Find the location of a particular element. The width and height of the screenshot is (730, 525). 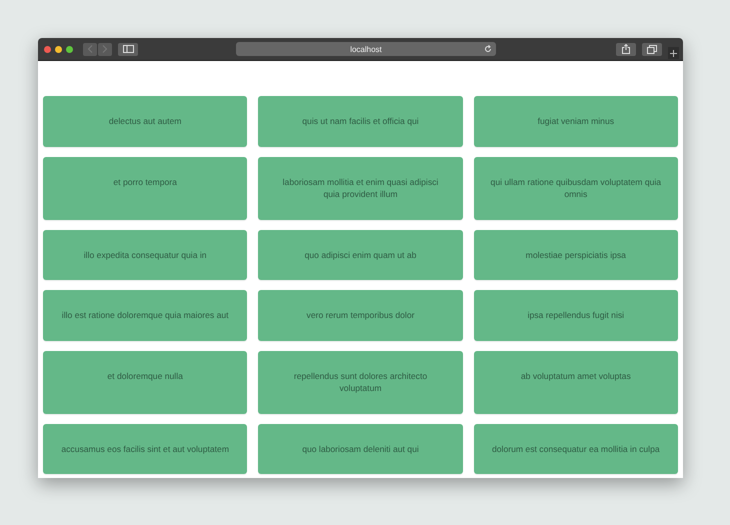

card-text: quo laboriosam deleniti aut qui is located at coordinates (360, 449).